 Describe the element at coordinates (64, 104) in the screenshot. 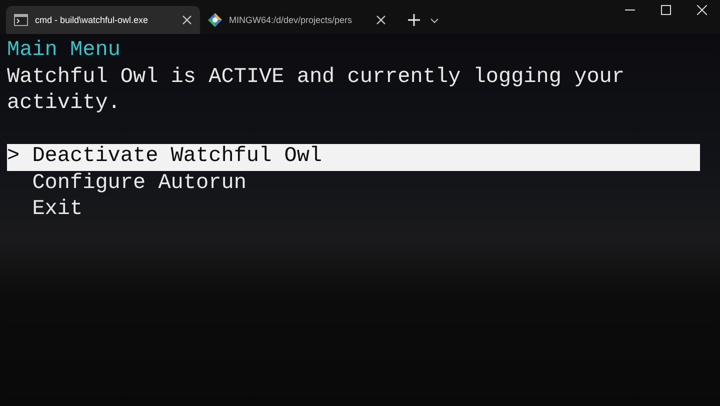

I see `status-text: activity.` at that location.